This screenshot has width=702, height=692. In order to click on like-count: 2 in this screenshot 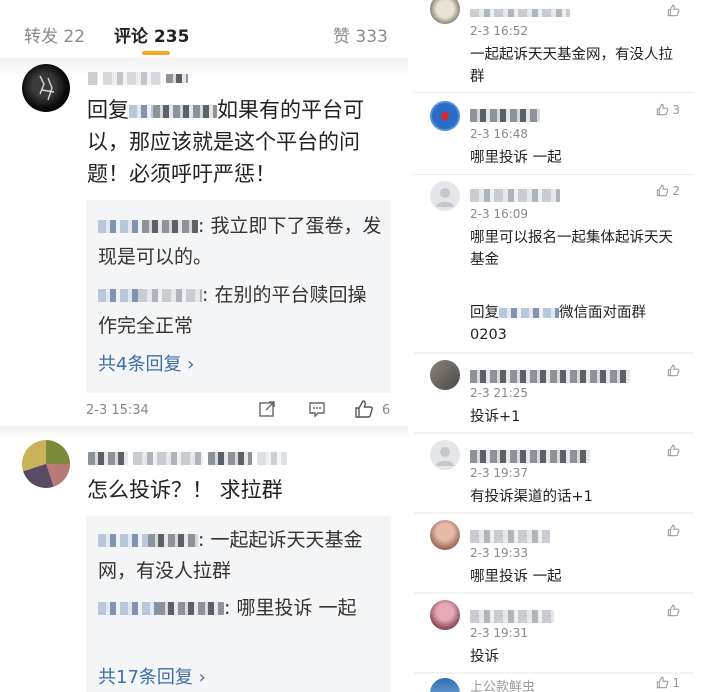, I will do `click(676, 191)`.